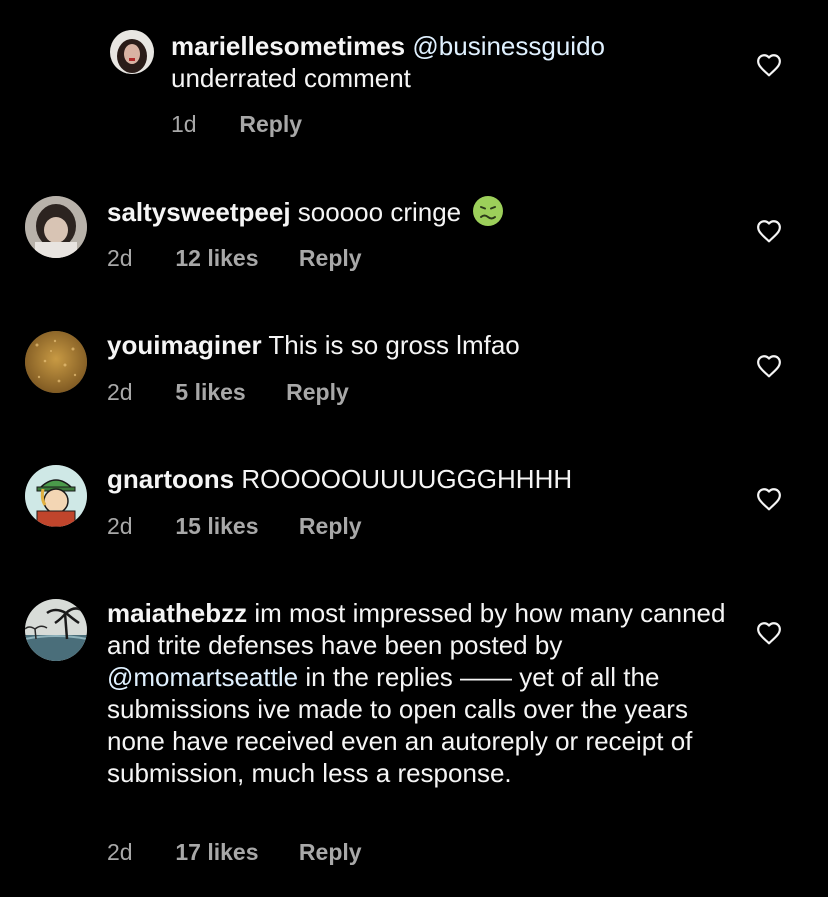 The width and height of the screenshot is (828, 897). Describe the element at coordinates (202, 677) in the screenshot. I see `mention-link: @momartseattle` at that location.